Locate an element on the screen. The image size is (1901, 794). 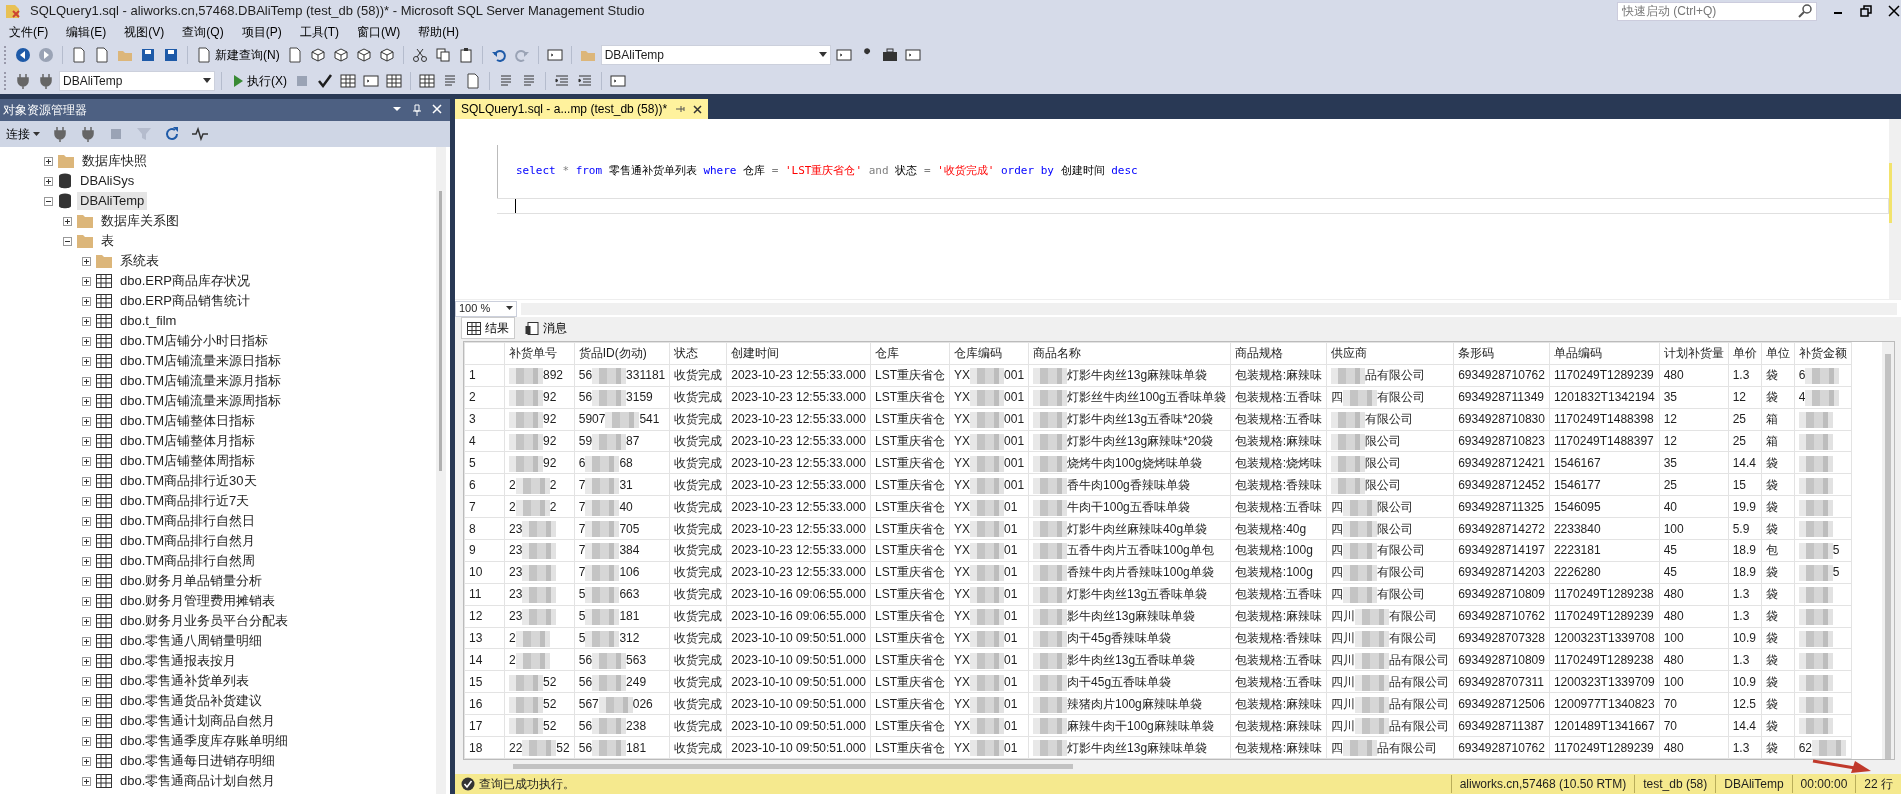
tree-item: 数据库关系图 is located at coordinates (140, 221).